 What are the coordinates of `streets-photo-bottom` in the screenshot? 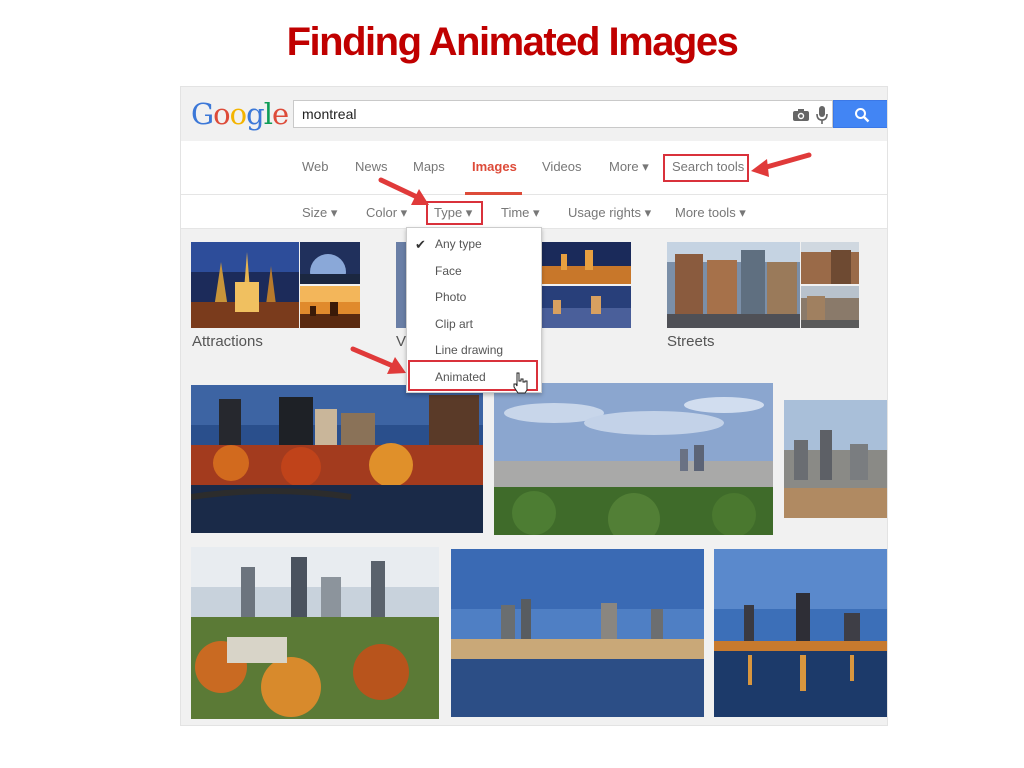 It's located at (830, 307).